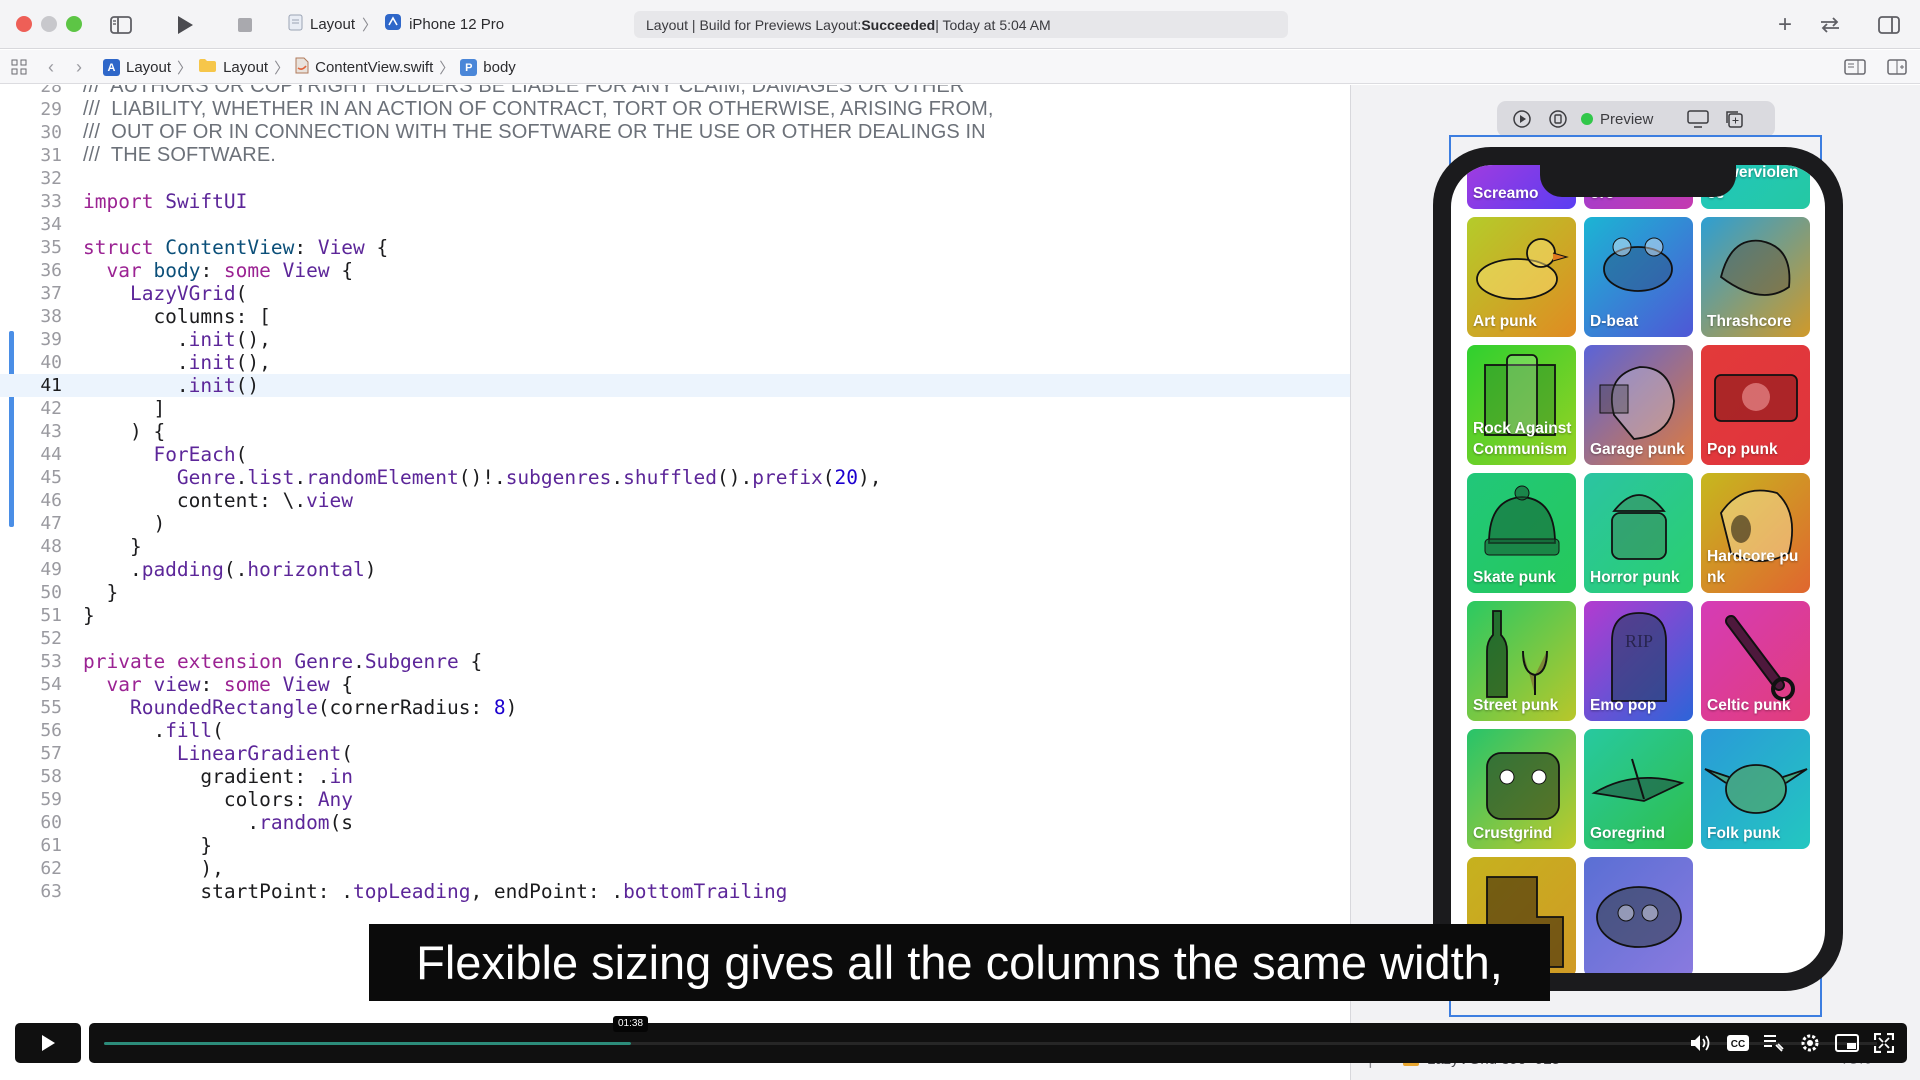  Describe the element at coordinates (675, 753) in the screenshot. I see `code-line: 57 LinearGradient(` at that location.